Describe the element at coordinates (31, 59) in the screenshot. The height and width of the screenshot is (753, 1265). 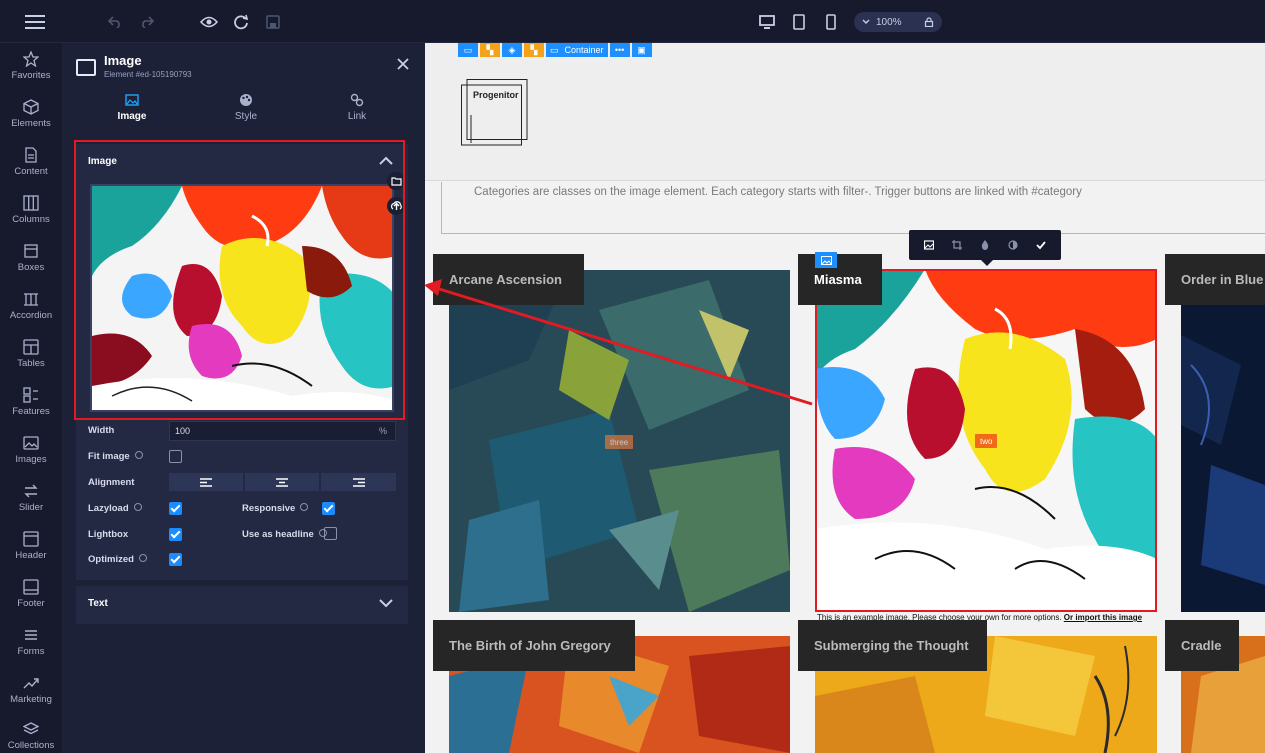
I see `star-icon` at that location.